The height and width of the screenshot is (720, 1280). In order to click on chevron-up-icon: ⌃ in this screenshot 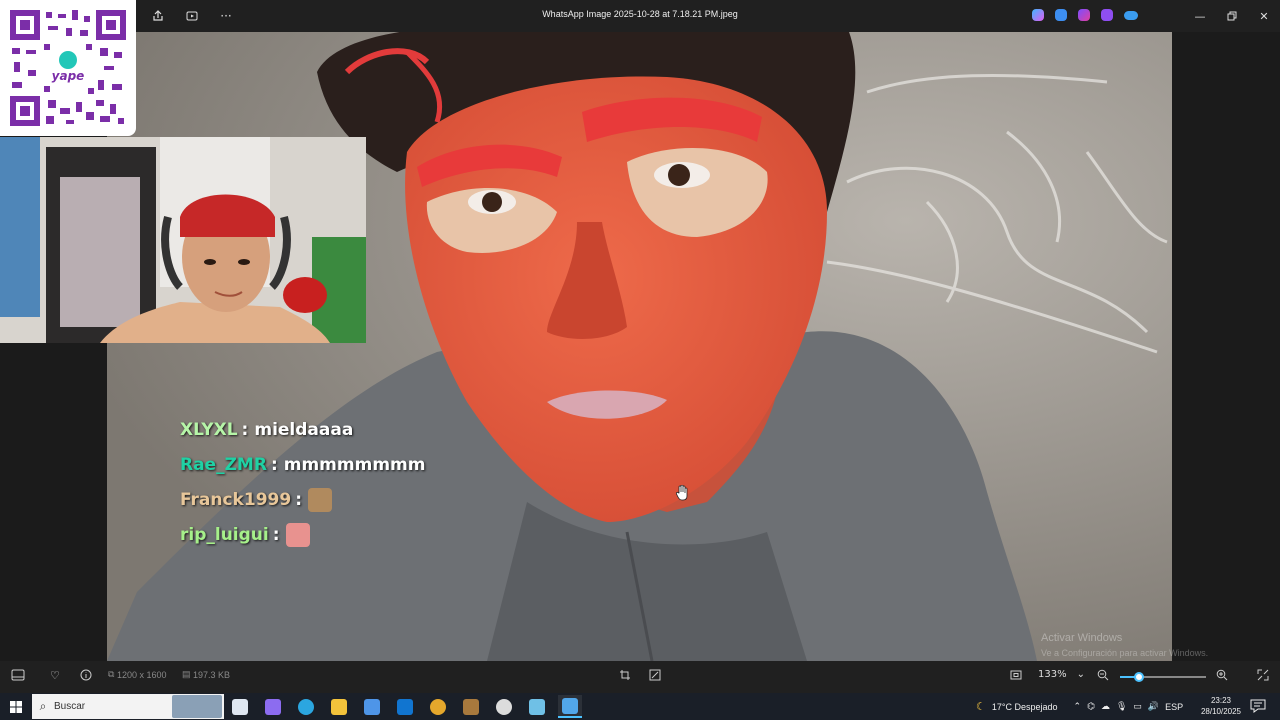, I will do `click(1078, 706)`.